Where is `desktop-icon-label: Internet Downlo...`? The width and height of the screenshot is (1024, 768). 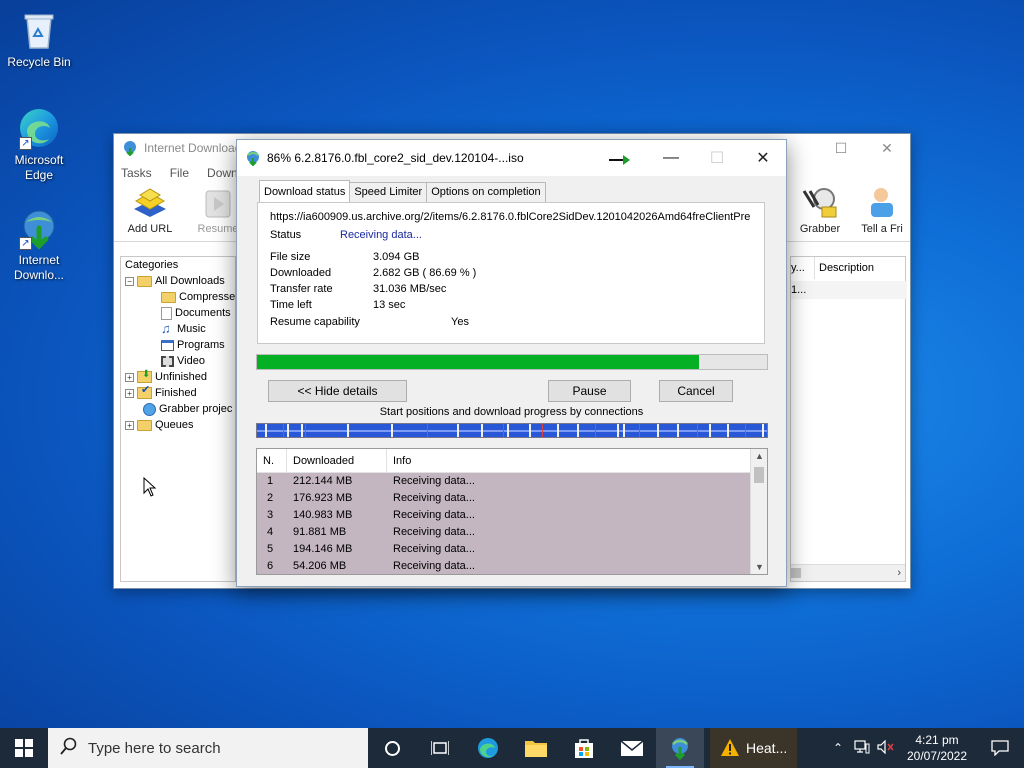
desktop-icon-label: Internet Downlo... is located at coordinates (39, 267).